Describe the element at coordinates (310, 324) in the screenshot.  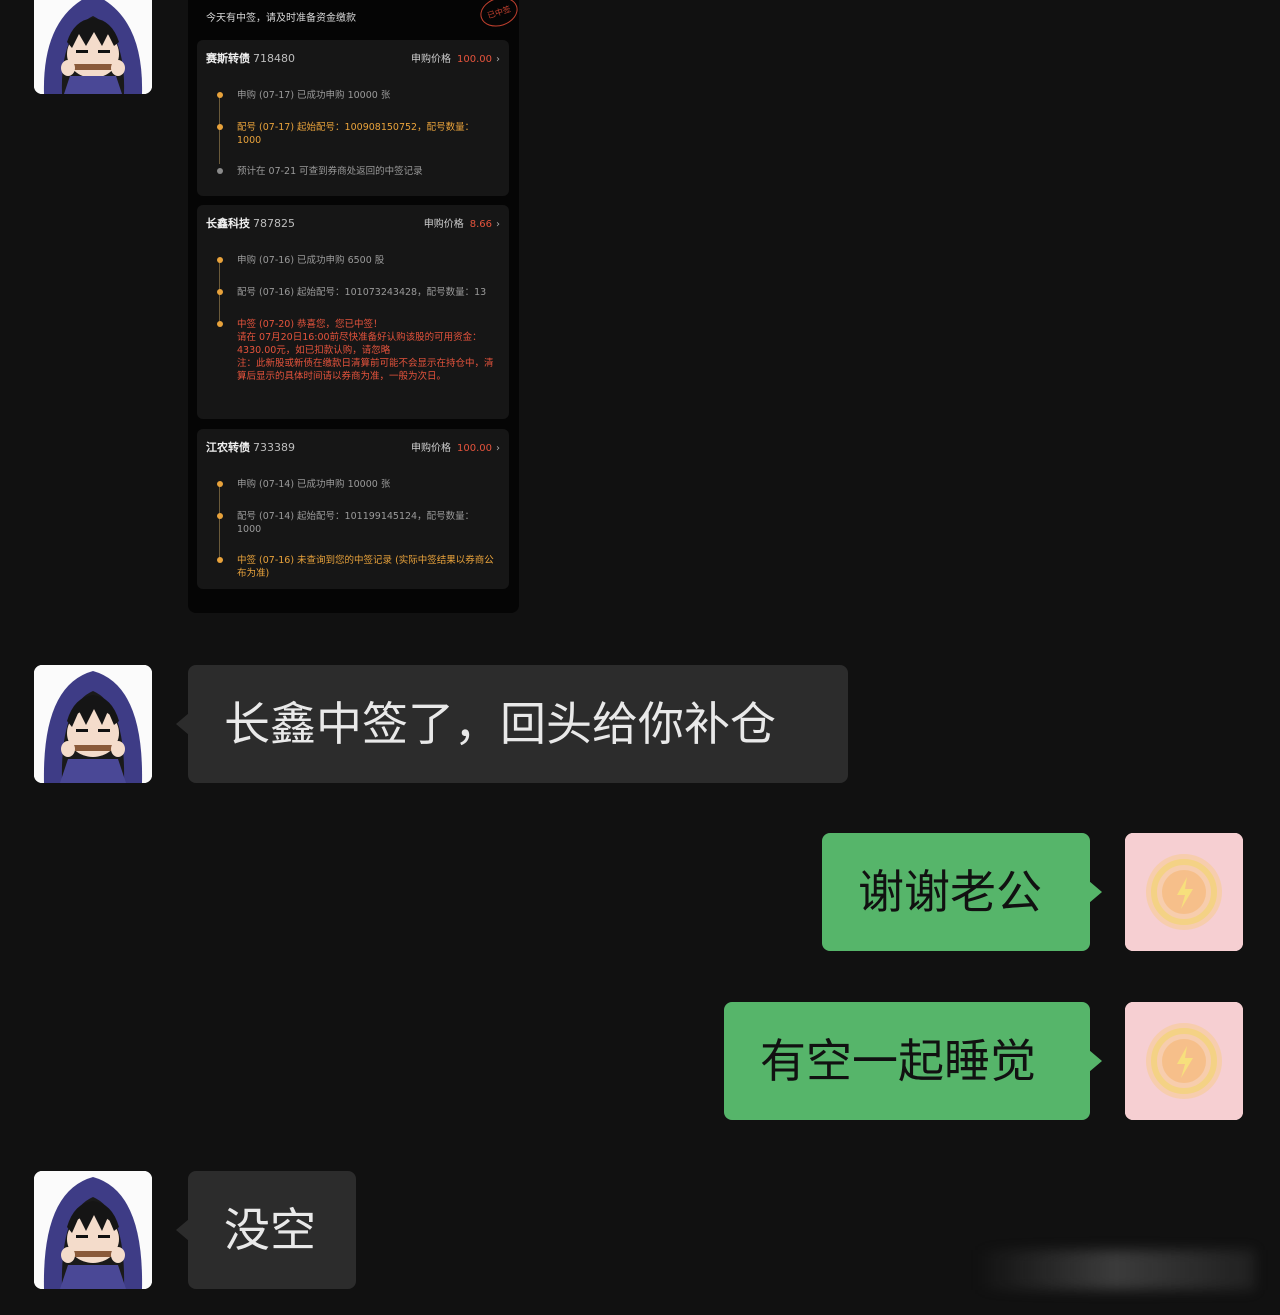
I see `timeline-step: 中签 (07-20) 恭喜您，您已中签！` at that location.